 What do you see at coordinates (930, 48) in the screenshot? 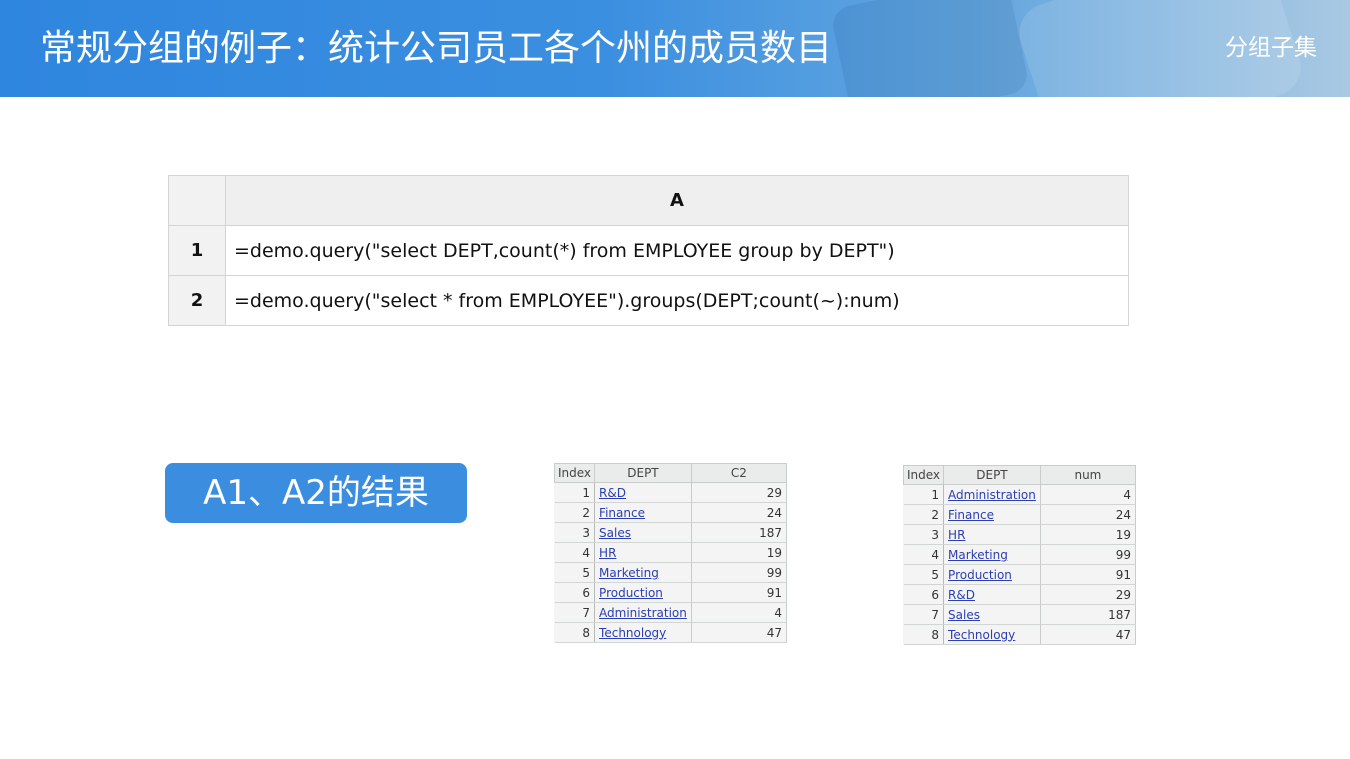
I see `banner-decoration` at bounding box center [930, 48].